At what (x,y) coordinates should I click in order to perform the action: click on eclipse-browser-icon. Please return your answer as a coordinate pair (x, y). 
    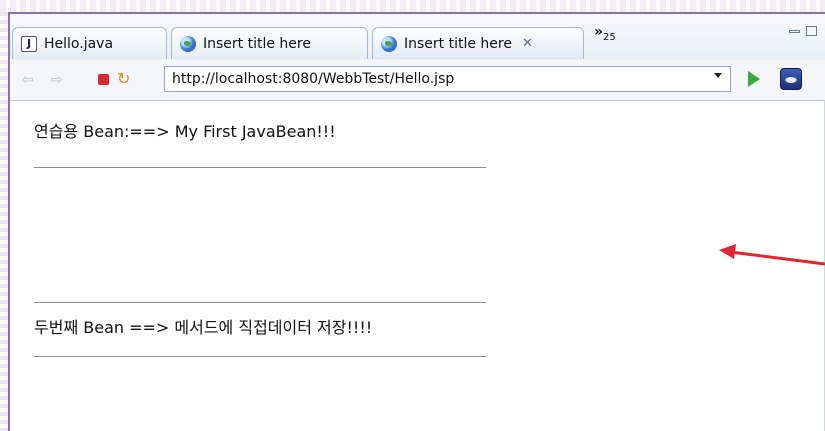
    Looking at the image, I should click on (791, 79).